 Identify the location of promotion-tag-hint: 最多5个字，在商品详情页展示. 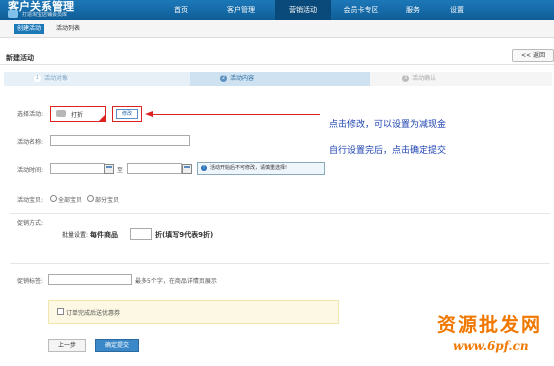
(176, 281).